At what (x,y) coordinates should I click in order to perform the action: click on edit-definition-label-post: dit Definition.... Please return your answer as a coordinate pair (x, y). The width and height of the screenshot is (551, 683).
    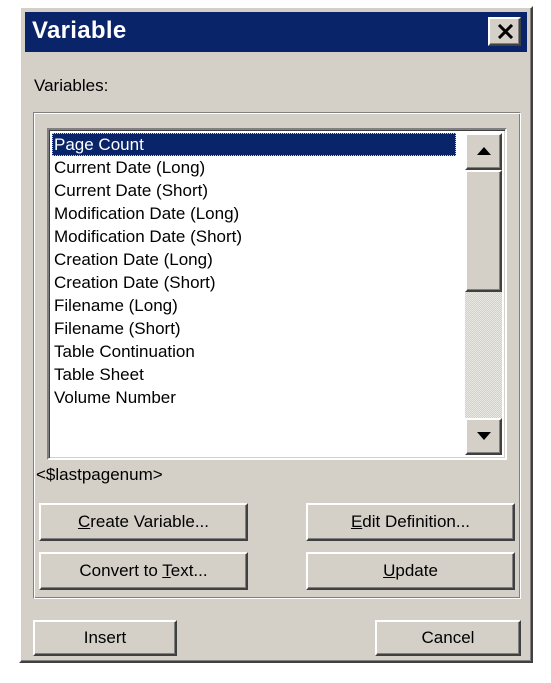
    Looking at the image, I should click on (416, 521).